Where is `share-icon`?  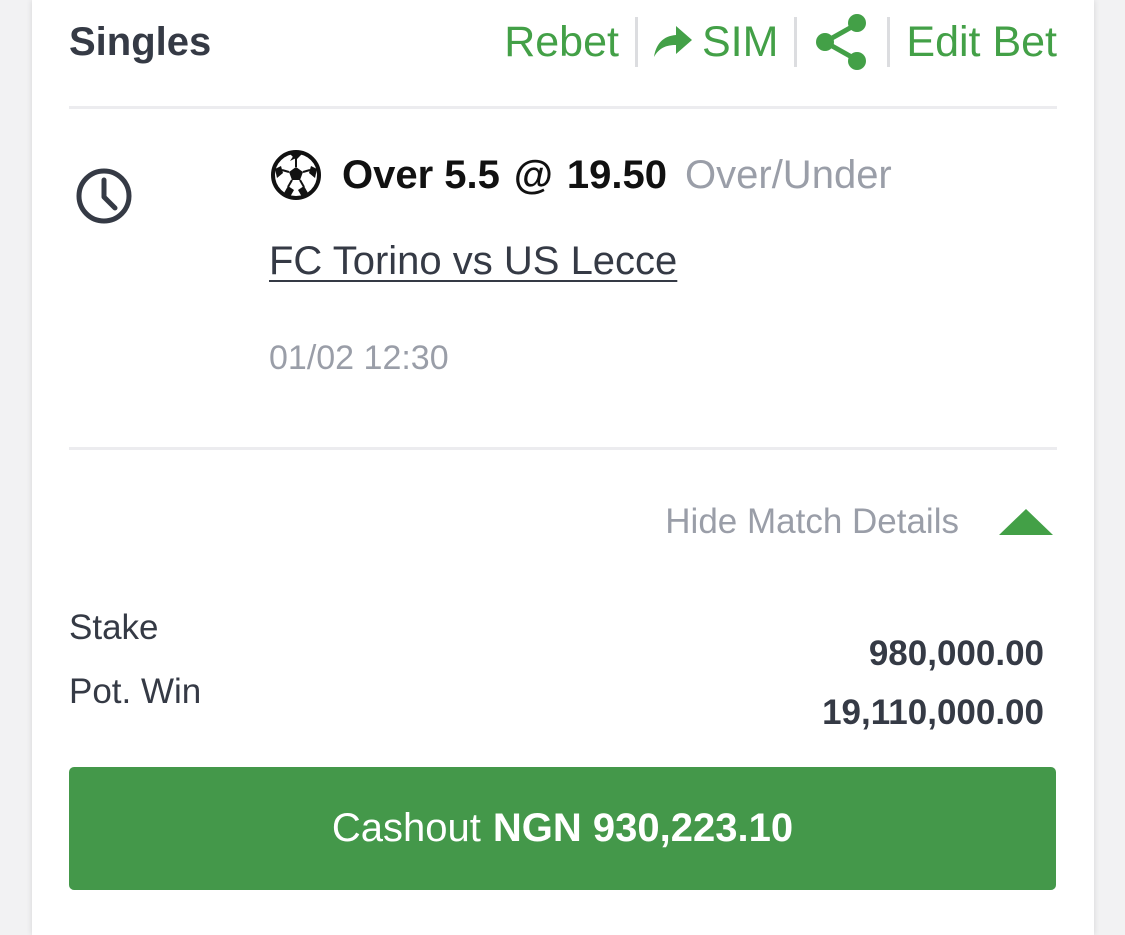 share-icon is located at coordinates (841, 42).